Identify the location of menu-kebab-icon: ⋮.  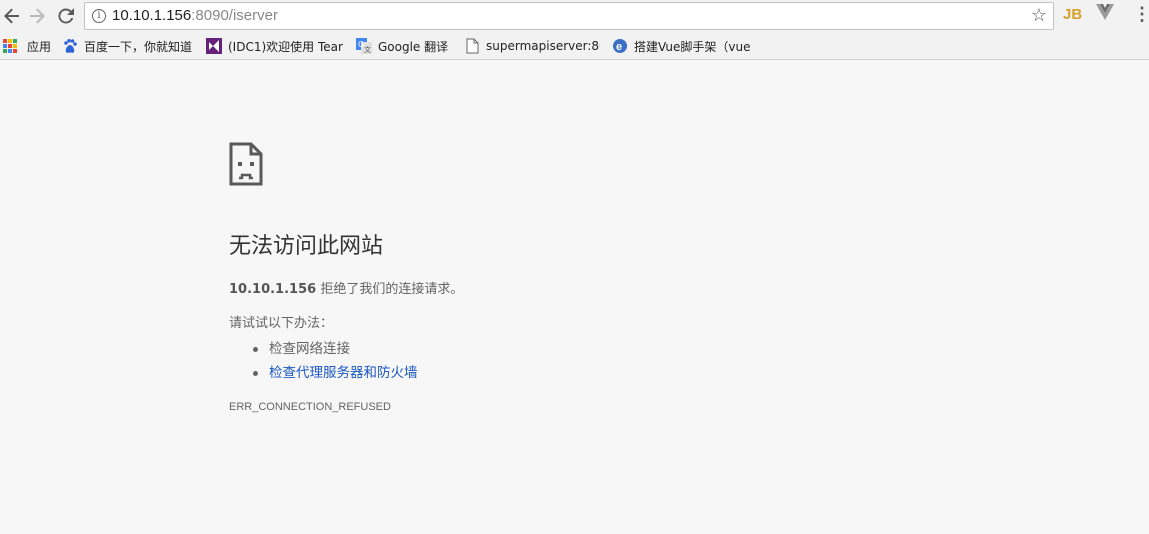
(1141, 14).